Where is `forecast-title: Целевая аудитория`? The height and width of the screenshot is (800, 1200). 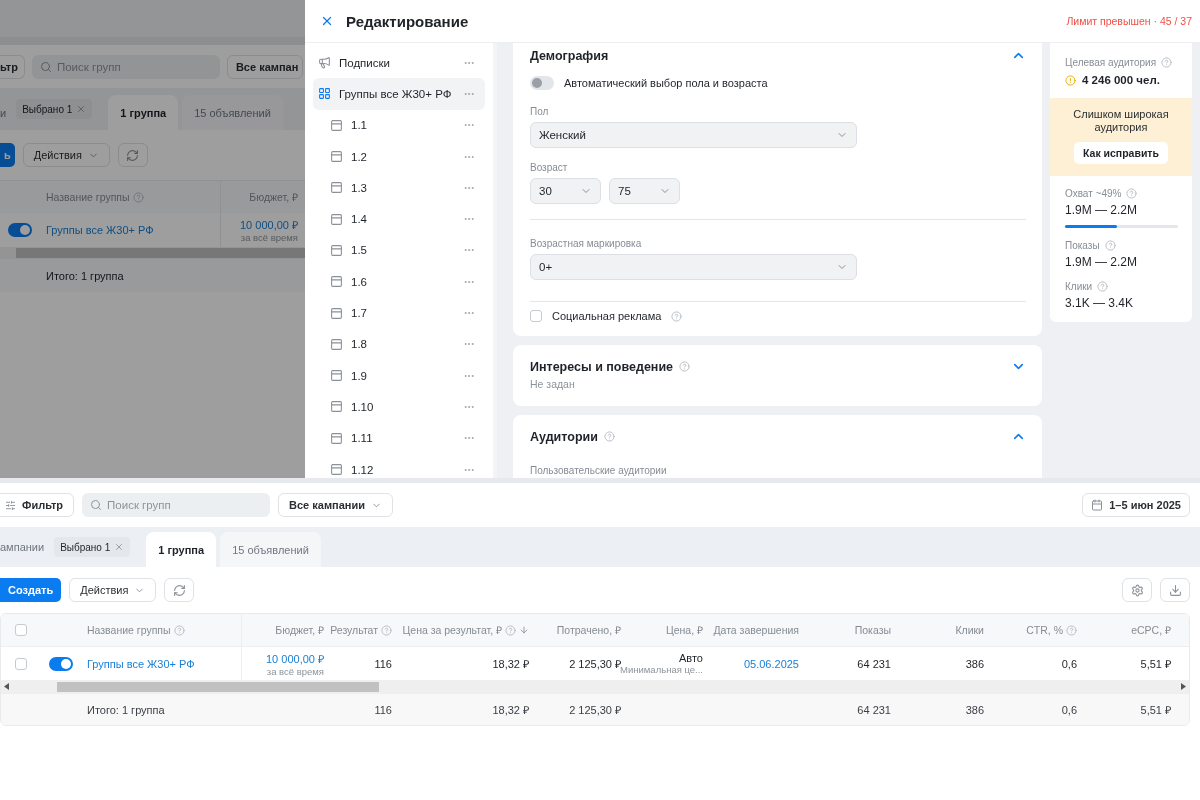
forecast-title: Целевая аудитория is located at coordinates (1111, 62).